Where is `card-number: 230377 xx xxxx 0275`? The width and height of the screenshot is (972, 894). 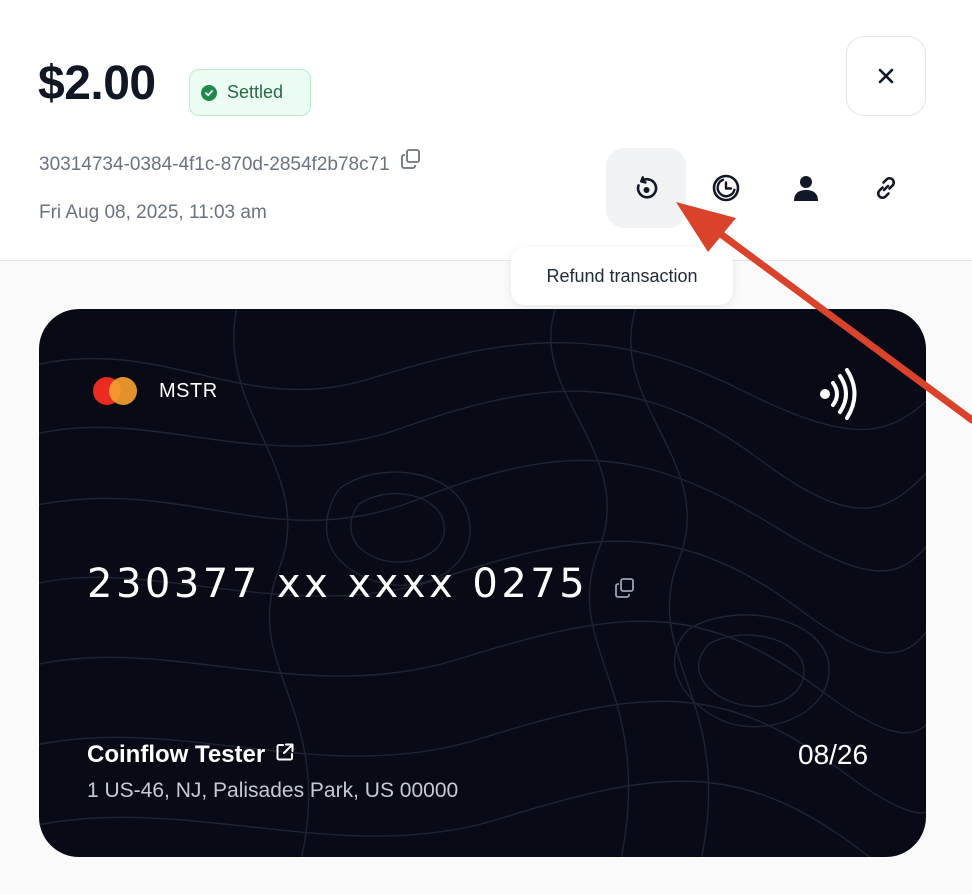
card-number: 230377 xx xxxx 0275 is located at coordinates (338, 584).